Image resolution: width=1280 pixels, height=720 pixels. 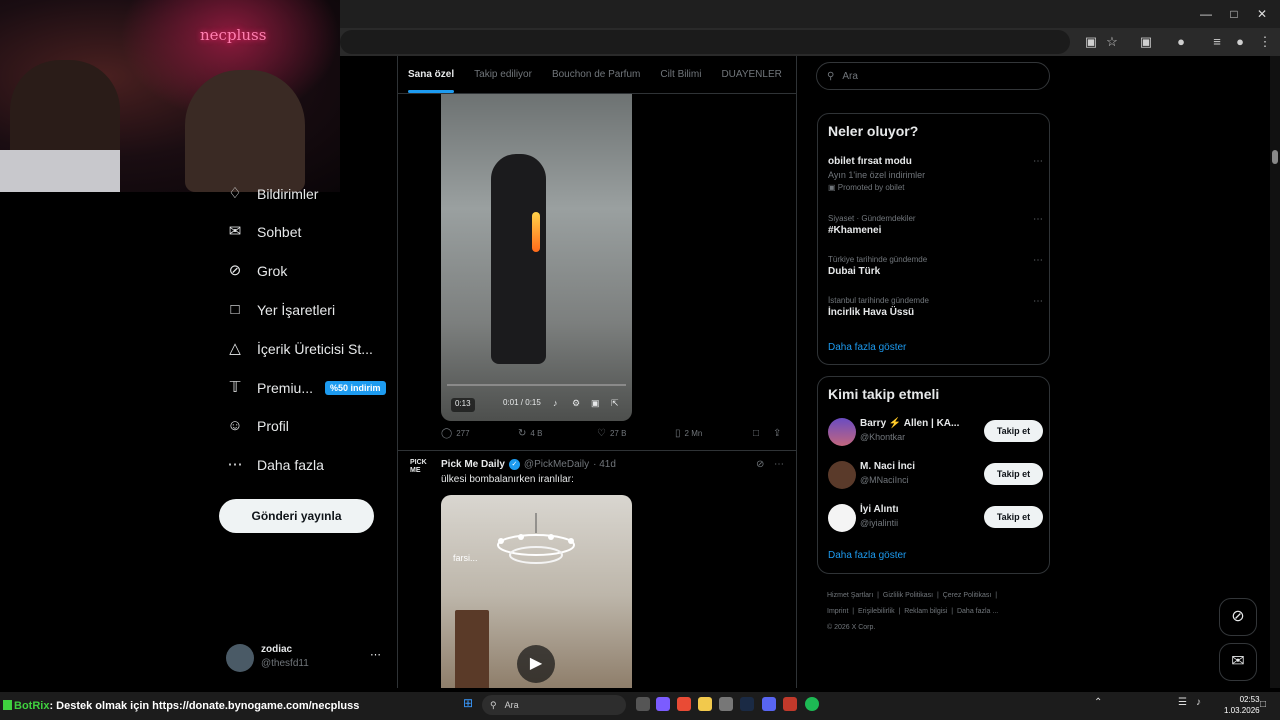 I want to click on bot-name: BotRix, so click(x=32, y=706).